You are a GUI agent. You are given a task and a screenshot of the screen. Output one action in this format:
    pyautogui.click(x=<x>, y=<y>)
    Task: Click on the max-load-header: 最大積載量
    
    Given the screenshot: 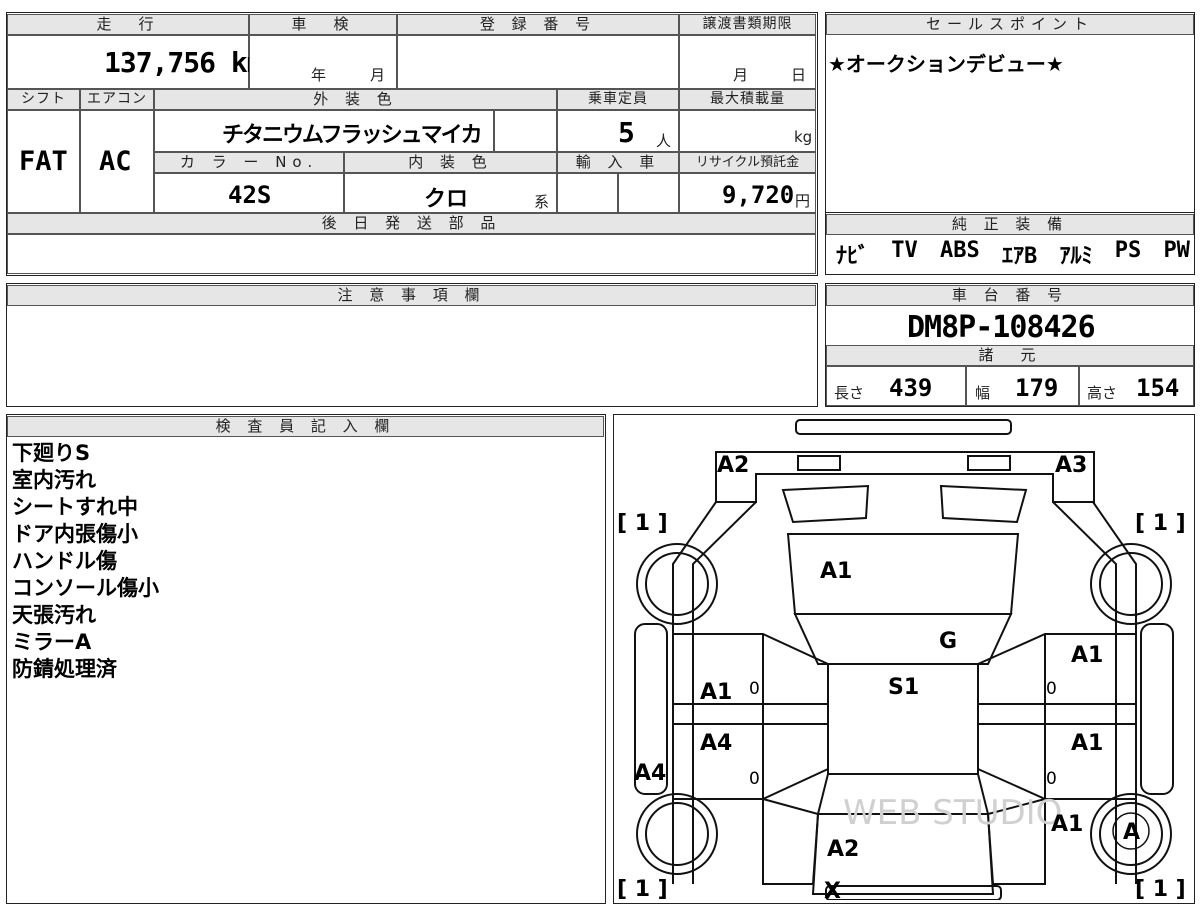 What is the action you would take?
    pyautogui.click(x=747, y=99)
    